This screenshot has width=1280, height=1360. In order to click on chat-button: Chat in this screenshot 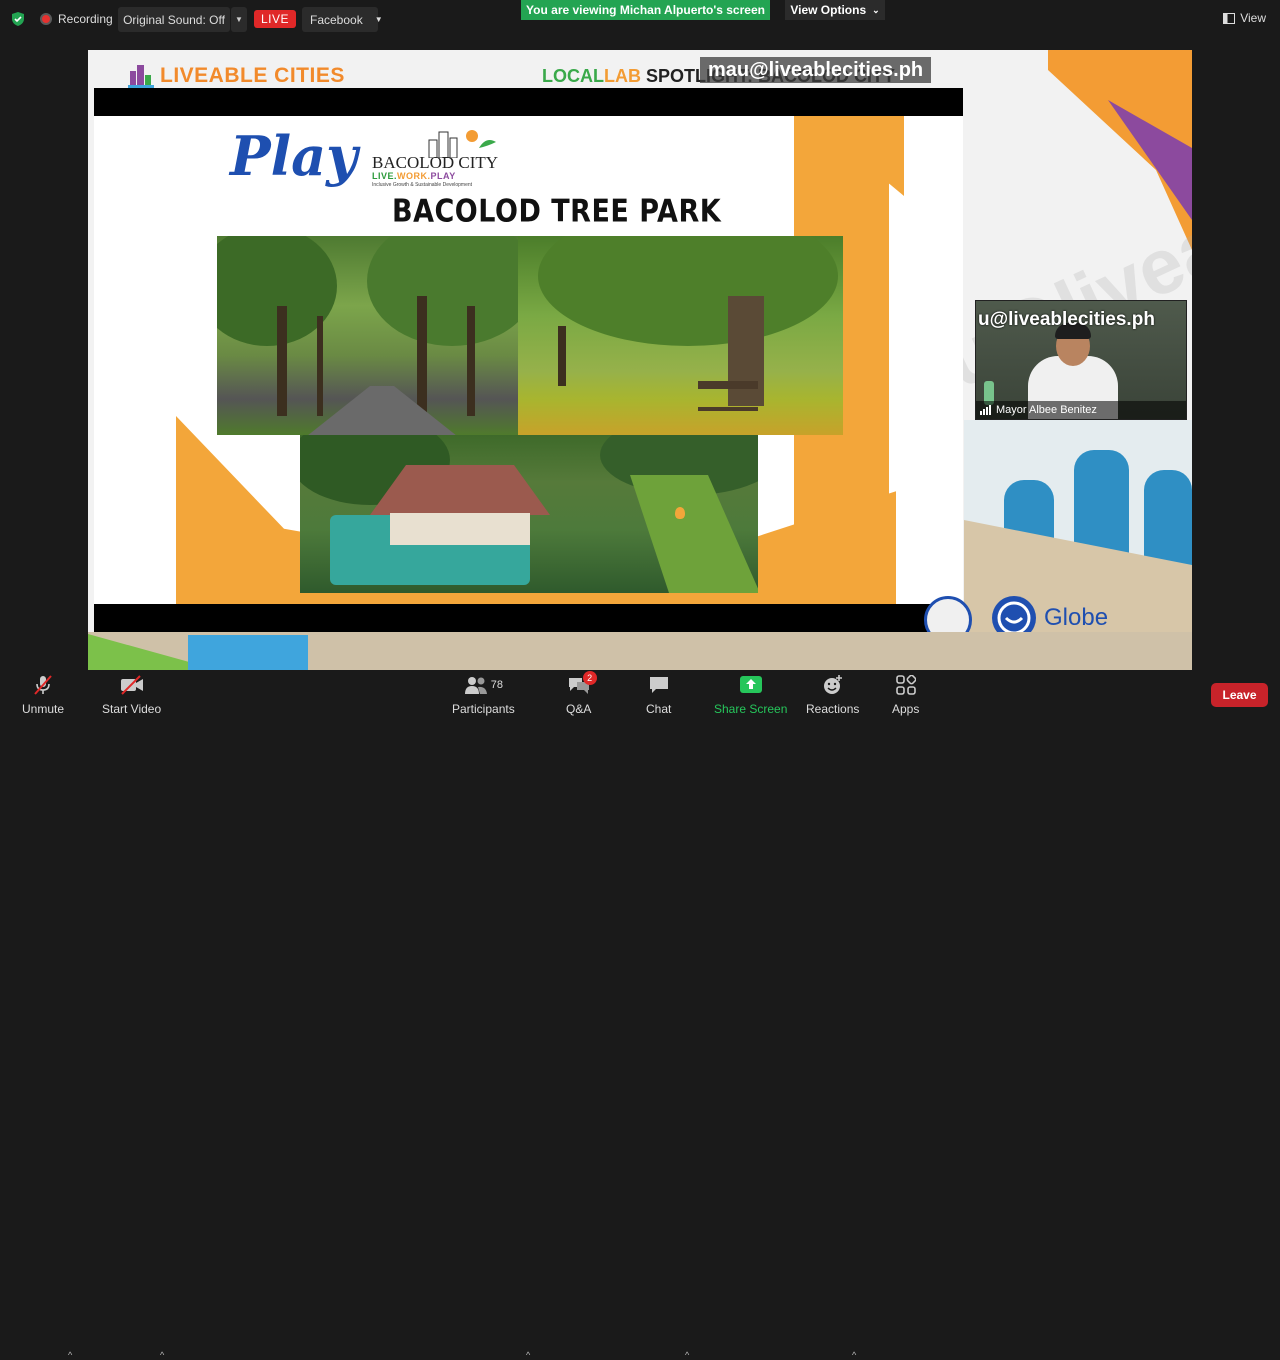, I will do `click(658, 695)`.